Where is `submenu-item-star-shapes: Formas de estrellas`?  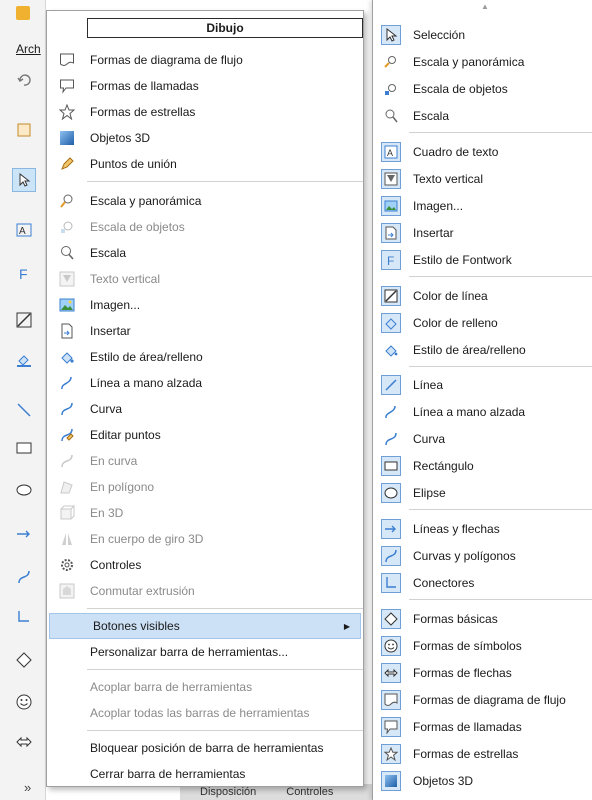 submenu-item-star-shapes: Formas de estrellas is located at coordinates (482, 753).